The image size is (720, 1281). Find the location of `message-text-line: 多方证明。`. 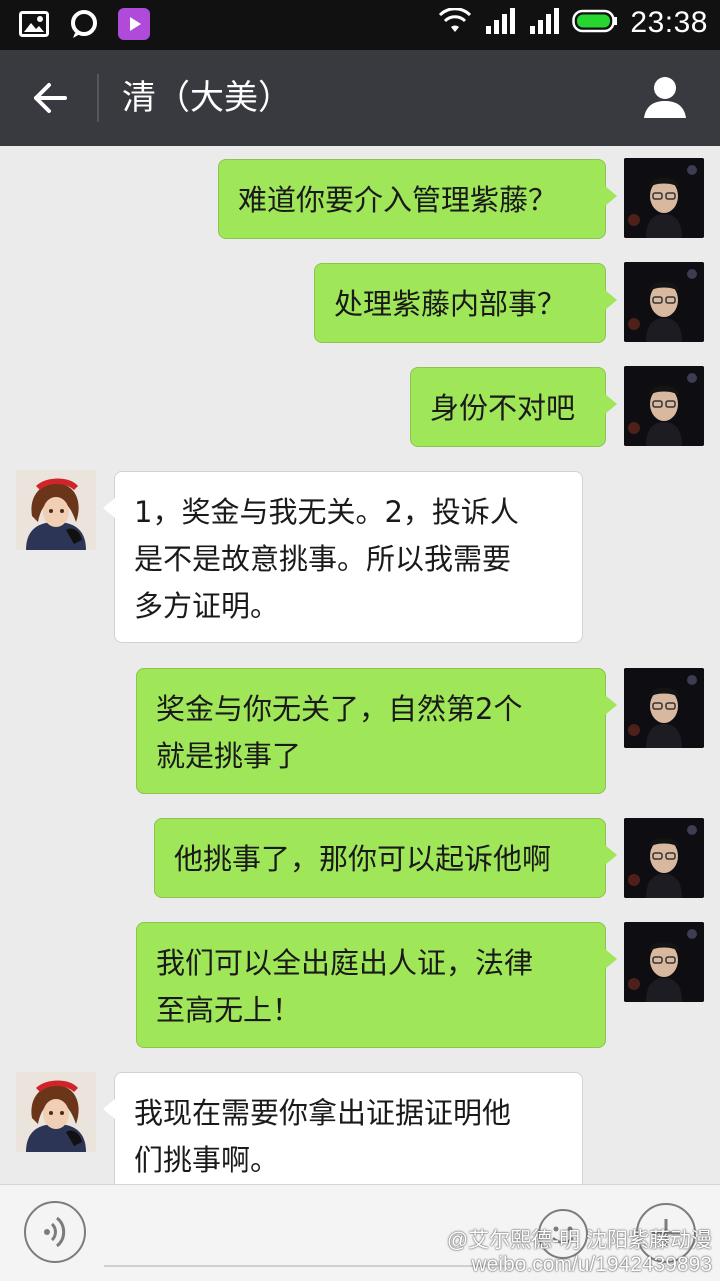

message-text-line: 多方证明。 is located at coordinates (207, 606).